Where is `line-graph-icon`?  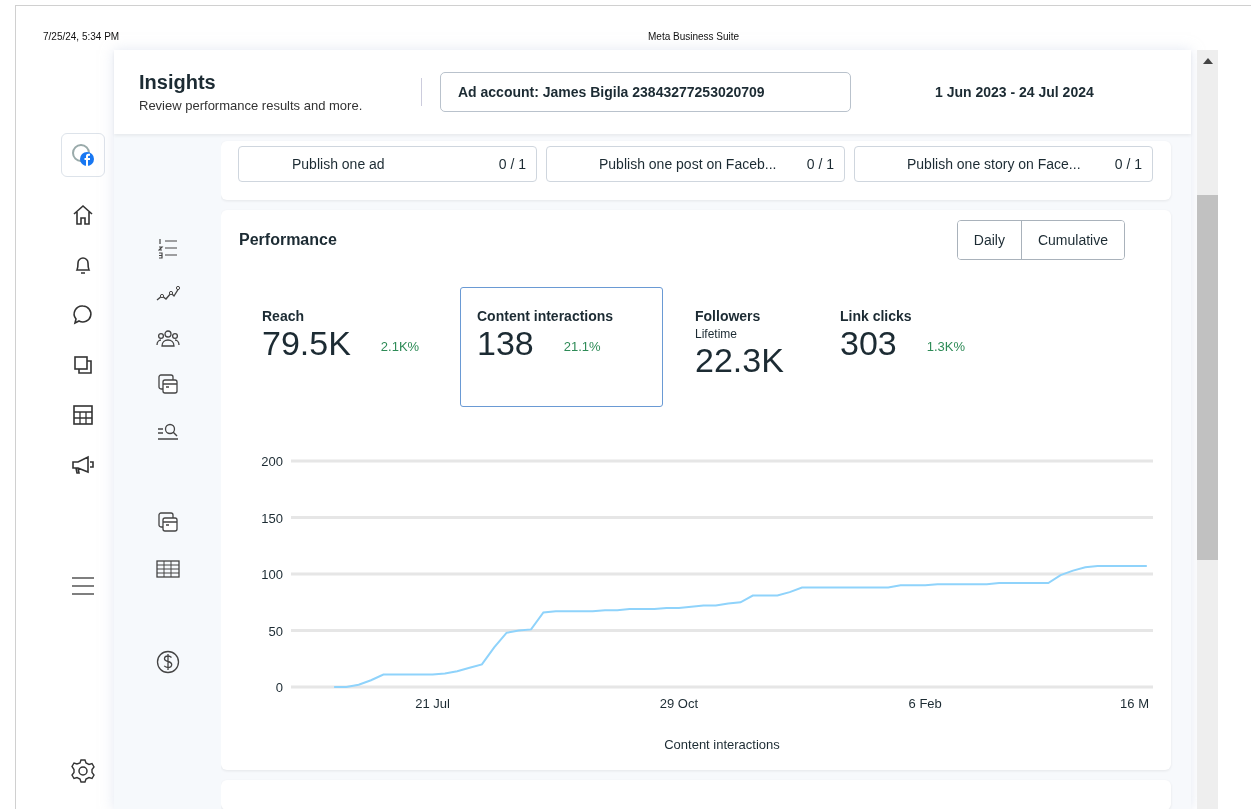
line-graph-icon is located at coordinates (167, 294).